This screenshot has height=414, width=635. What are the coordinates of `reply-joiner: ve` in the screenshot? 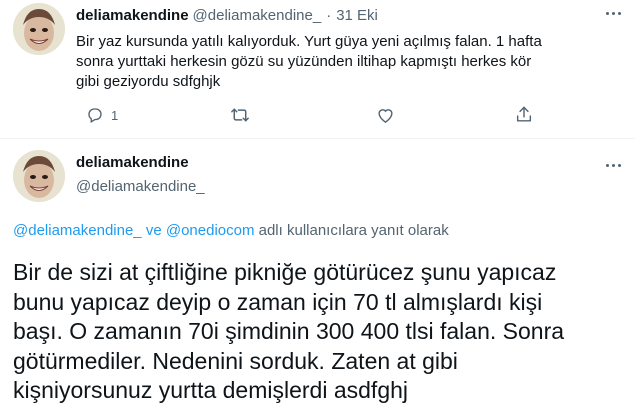 It's located at (153, 230).